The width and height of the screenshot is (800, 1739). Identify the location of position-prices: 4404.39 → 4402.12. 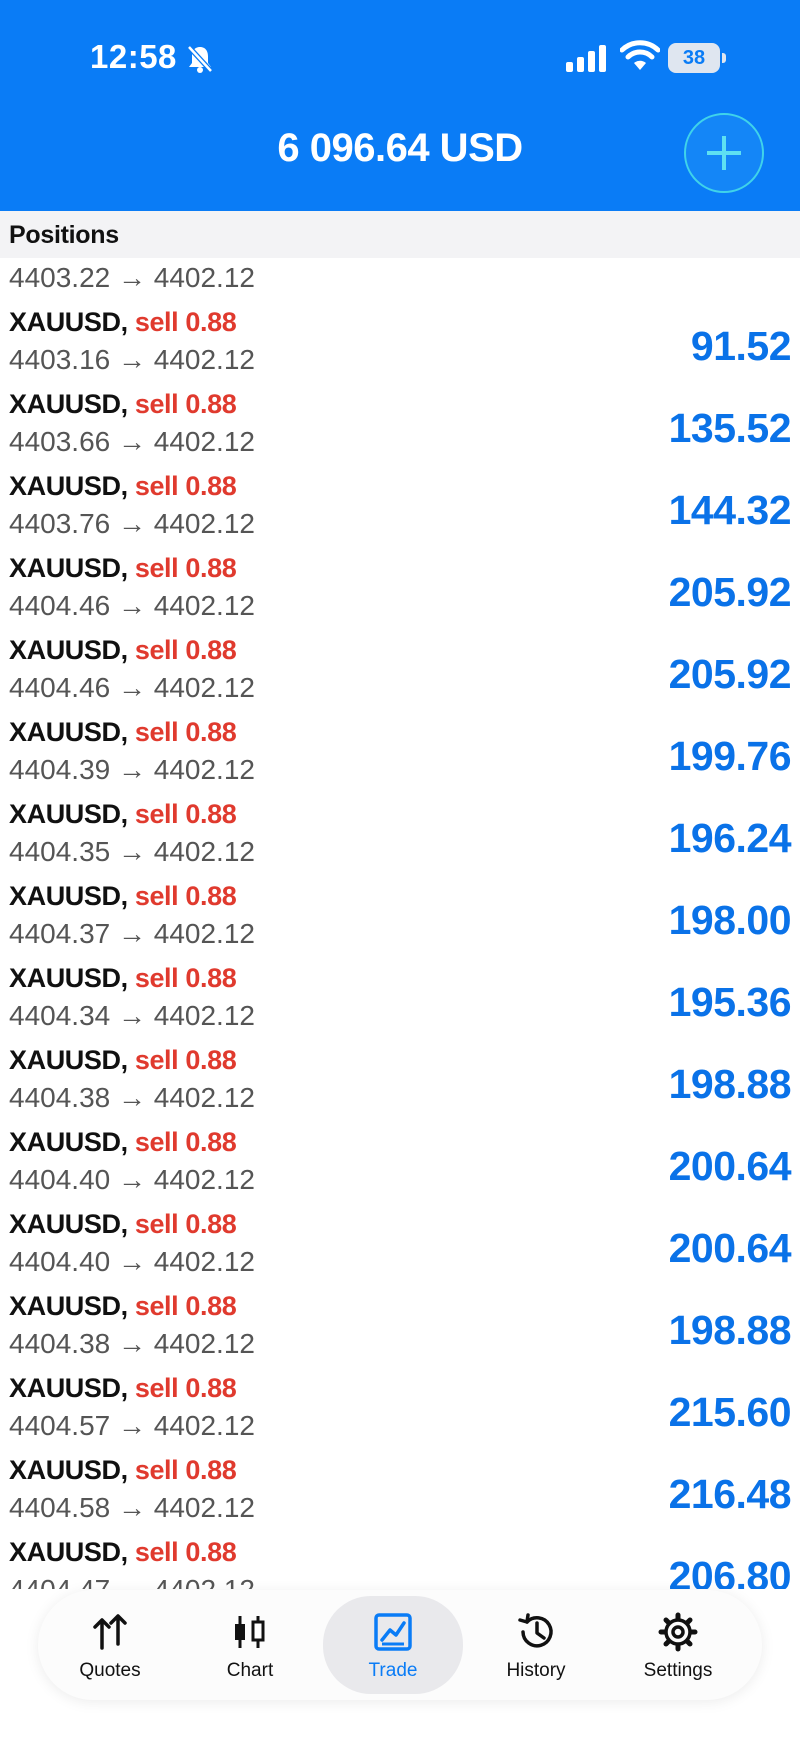
(132, 769).